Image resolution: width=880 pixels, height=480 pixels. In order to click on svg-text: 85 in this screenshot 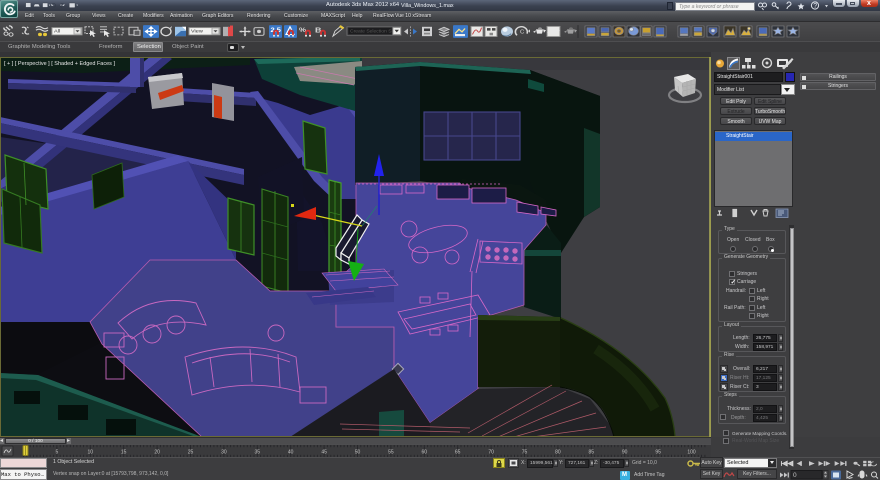, I will do `click(592, 453)`.